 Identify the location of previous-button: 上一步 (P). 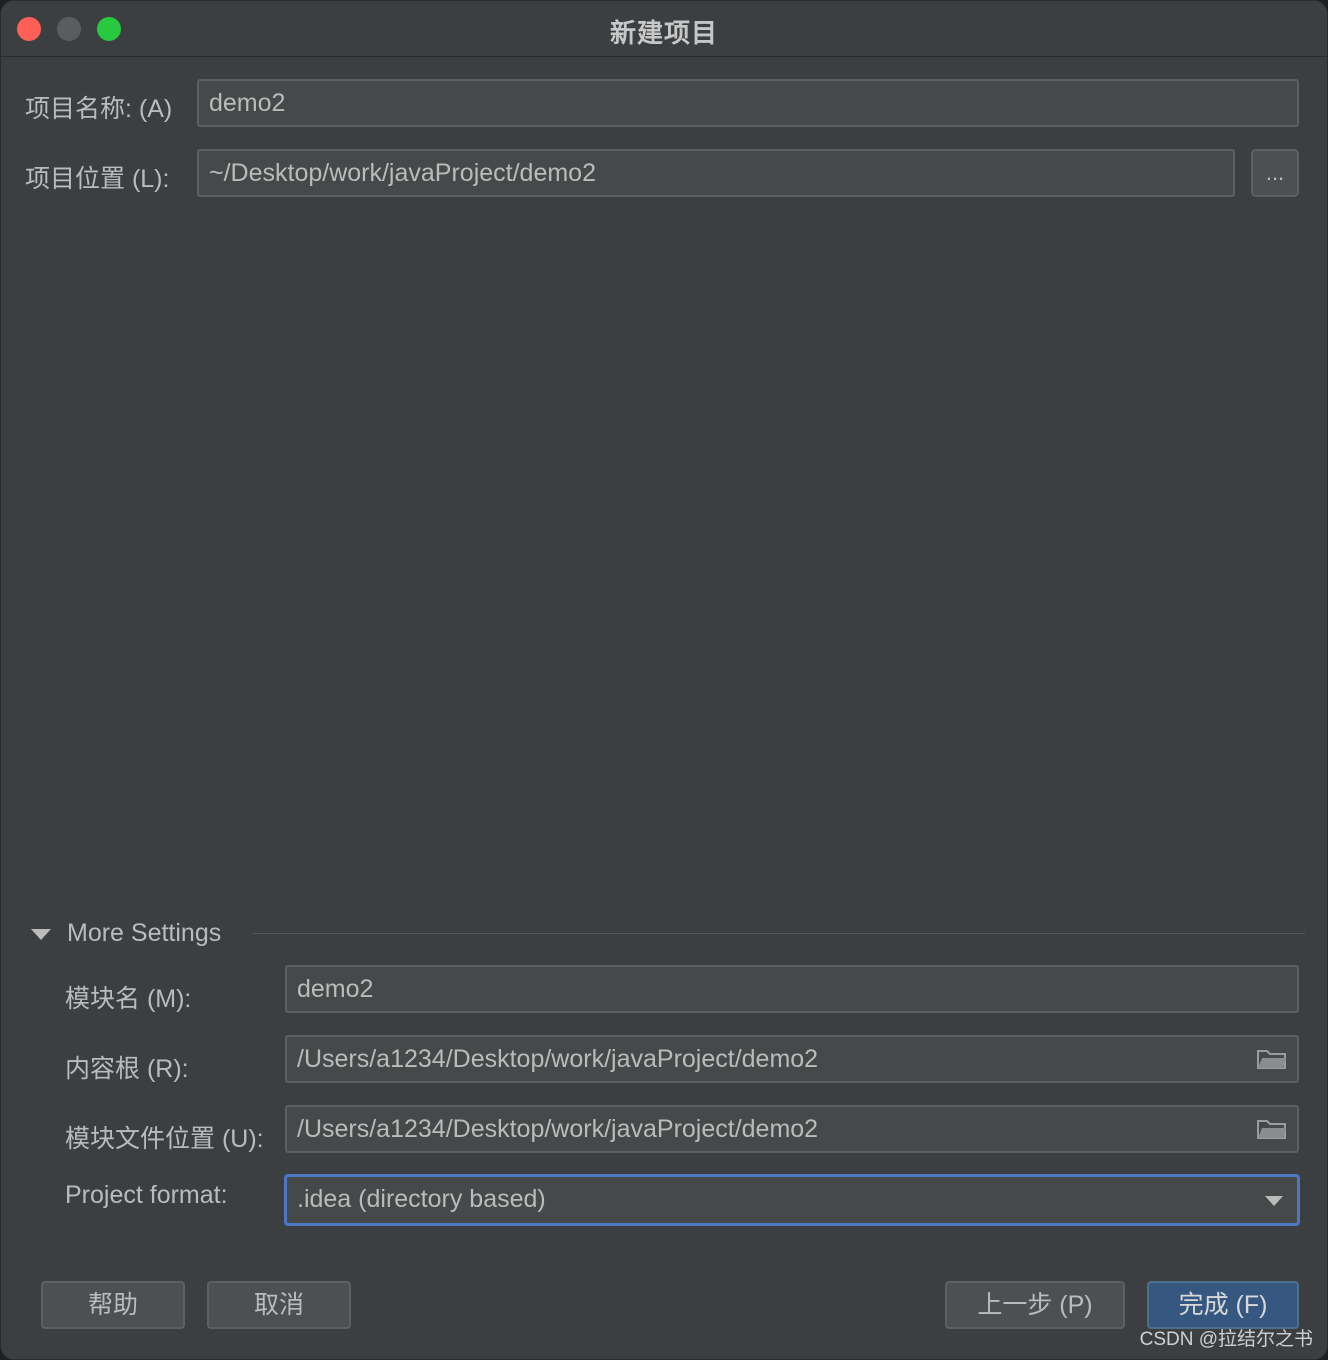
(1035, 1305).